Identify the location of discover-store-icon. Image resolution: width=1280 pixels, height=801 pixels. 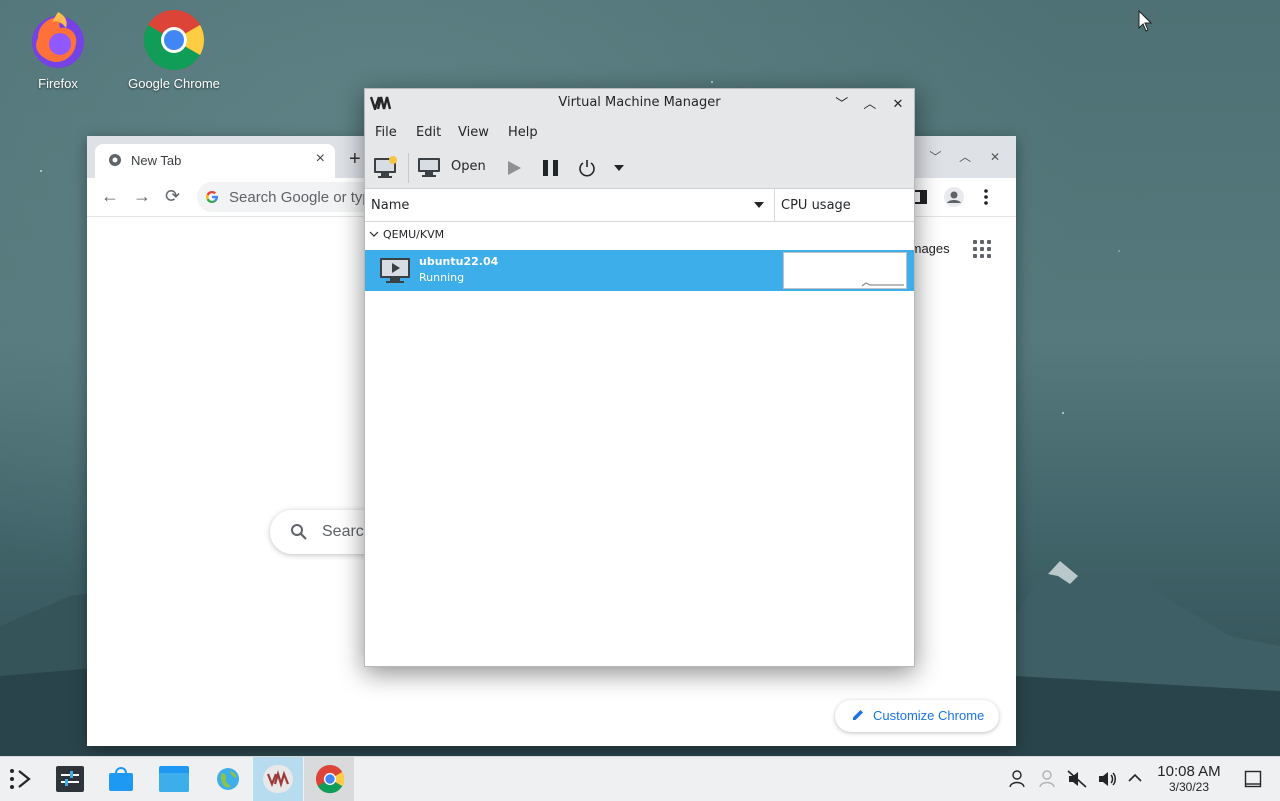
(121, 779).